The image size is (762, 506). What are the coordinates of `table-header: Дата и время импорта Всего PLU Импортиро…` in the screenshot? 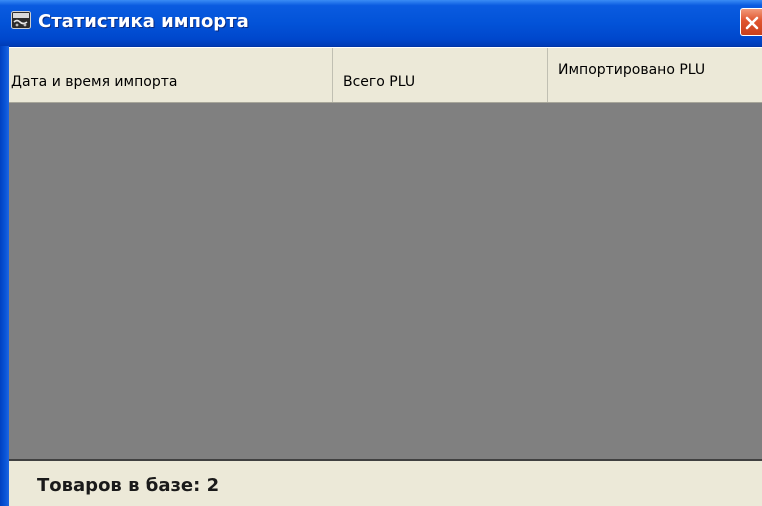 It's located at (385, 75).